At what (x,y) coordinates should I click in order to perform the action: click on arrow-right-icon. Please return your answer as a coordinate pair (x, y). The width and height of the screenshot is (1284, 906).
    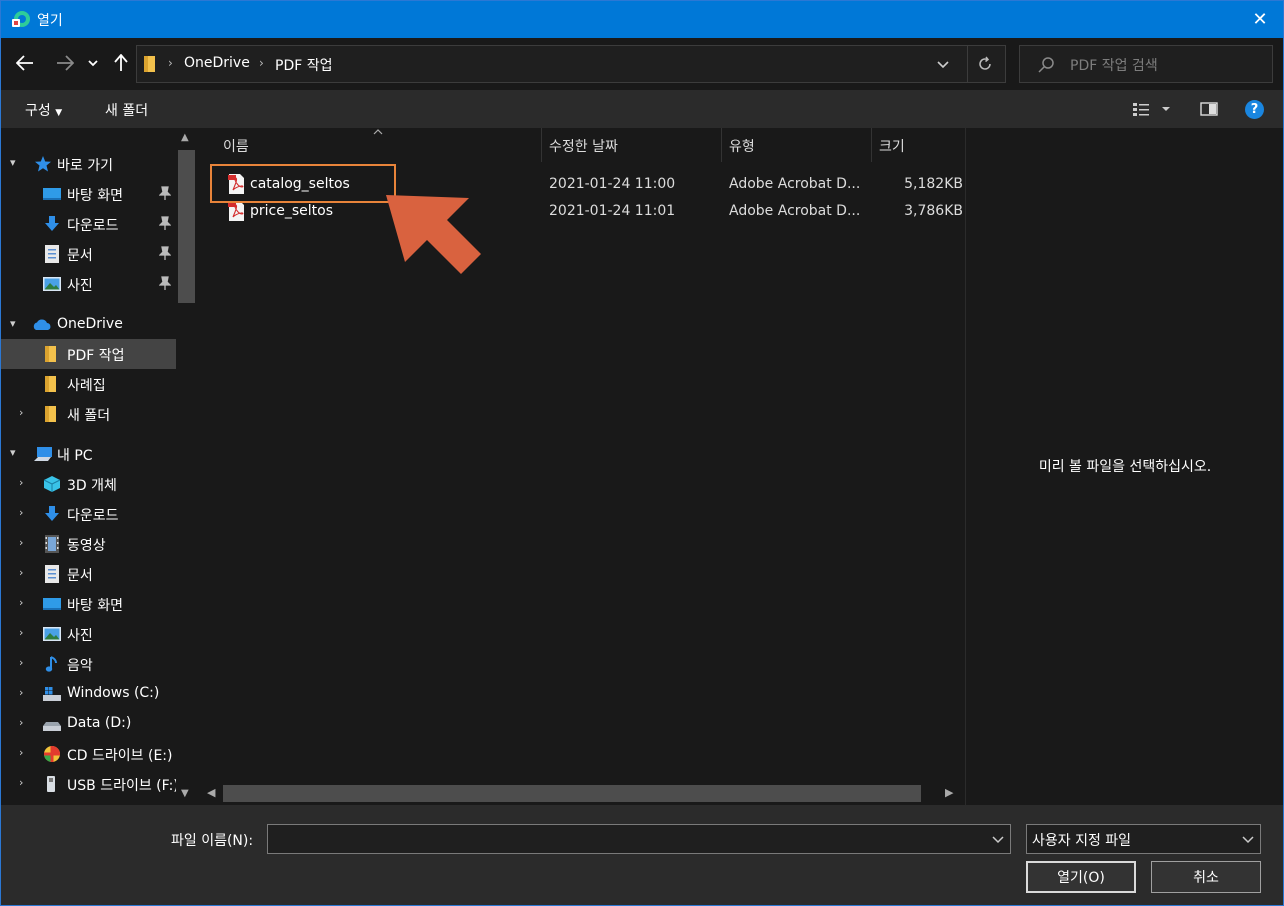
    Looking at the image, I should click on (65, 63).